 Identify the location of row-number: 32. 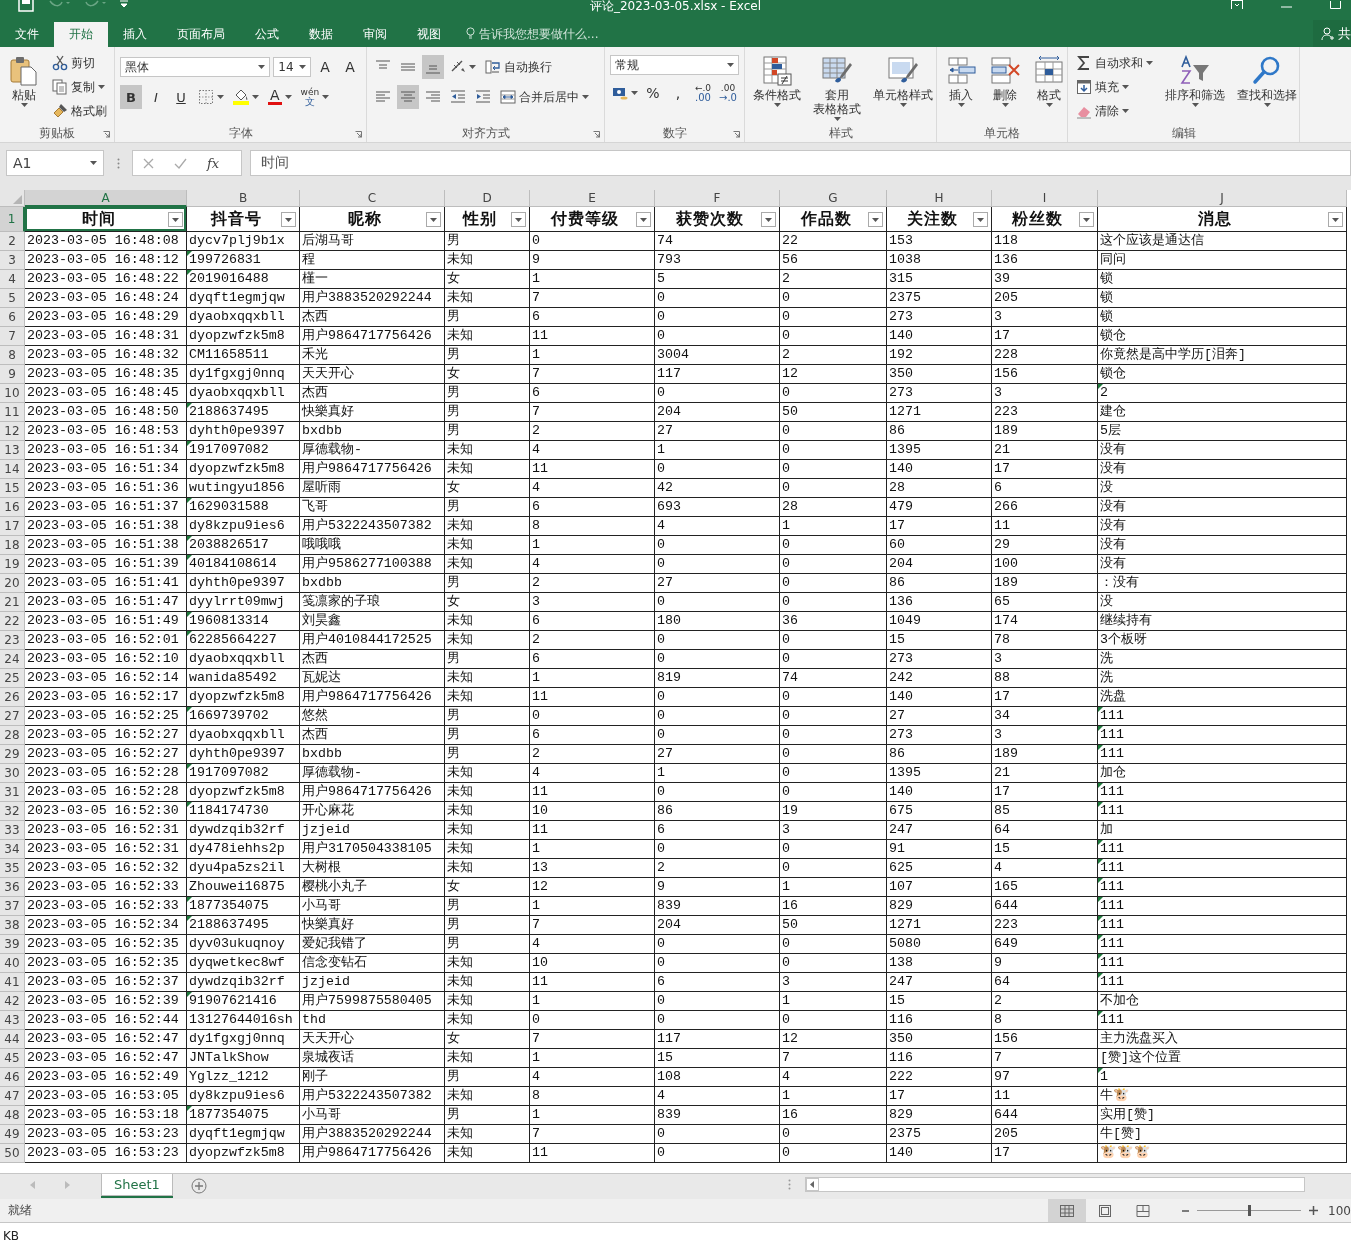
(12, 811).